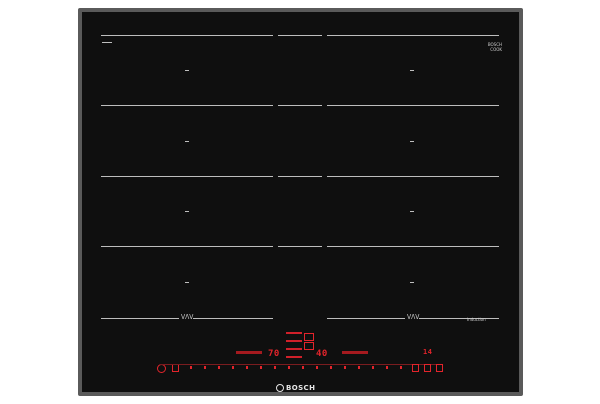 The width and height of the screenshot is (600, 404). What do you see at coordinates (496, 49) in the screenshot?
I see `brand-line-2: COOK` at bounding box center [496, 49].